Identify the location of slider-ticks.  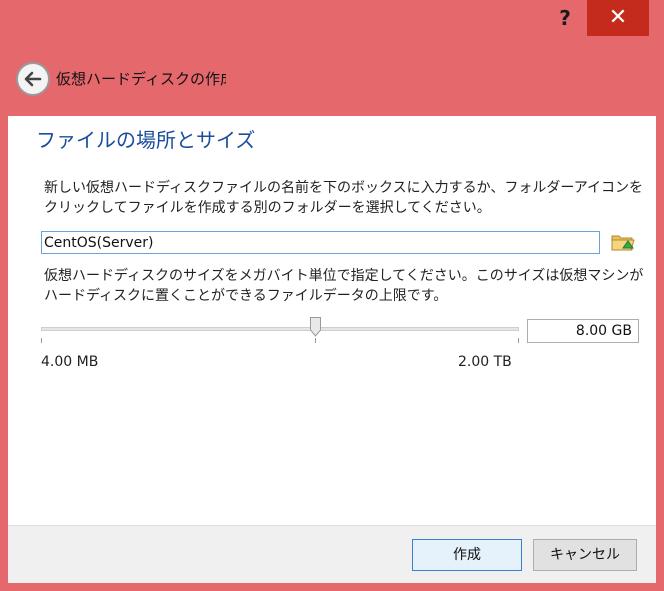
(280, 340).